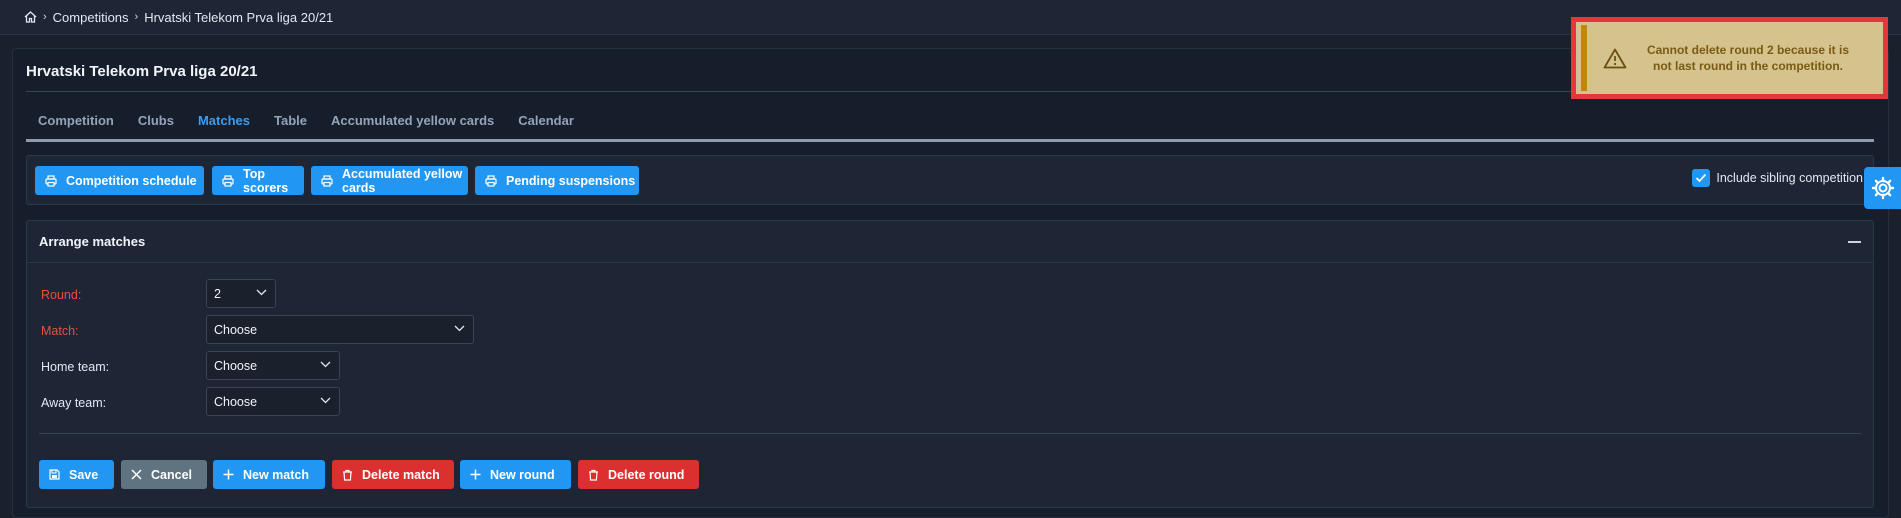 The height and width of the screenshot is (518, 1901). I want to click on away-team-select: Choose, so click(273, 401).